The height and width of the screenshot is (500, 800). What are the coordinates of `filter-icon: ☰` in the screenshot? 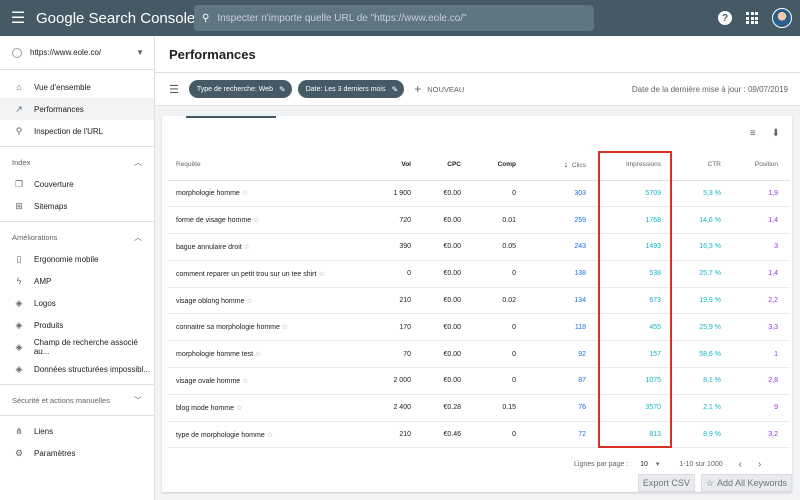 It's located at (174, 89).